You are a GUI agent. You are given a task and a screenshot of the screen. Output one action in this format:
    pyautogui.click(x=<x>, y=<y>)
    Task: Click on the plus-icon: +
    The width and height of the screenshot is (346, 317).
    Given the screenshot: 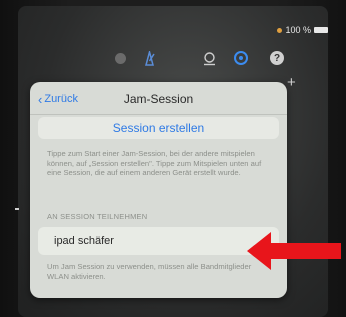 What is the action you would take?
    pyautogui.click(x=291, y=82)
    